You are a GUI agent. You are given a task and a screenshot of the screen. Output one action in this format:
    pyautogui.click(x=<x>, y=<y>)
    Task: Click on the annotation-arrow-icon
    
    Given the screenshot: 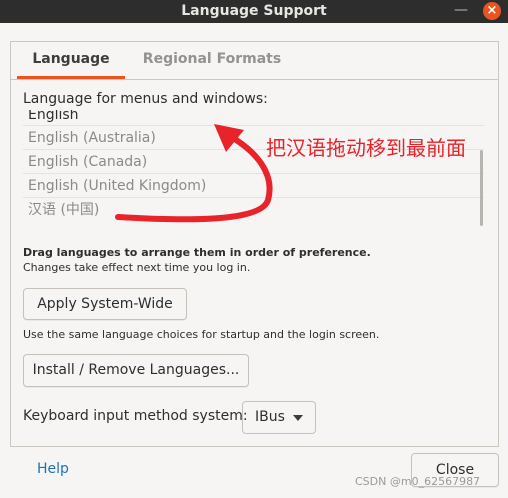 What is the action you would take?
    pyautogui.click(x=194, y=173)
    